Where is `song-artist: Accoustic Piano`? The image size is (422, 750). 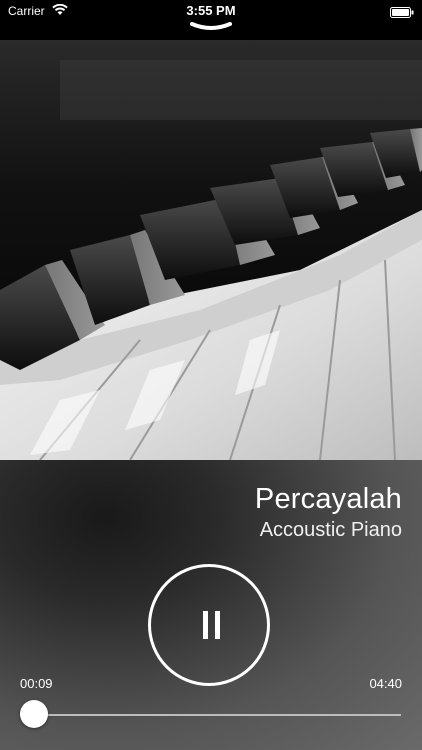
song-artist: Accoustic Piano is located at coordinates (330, 530).